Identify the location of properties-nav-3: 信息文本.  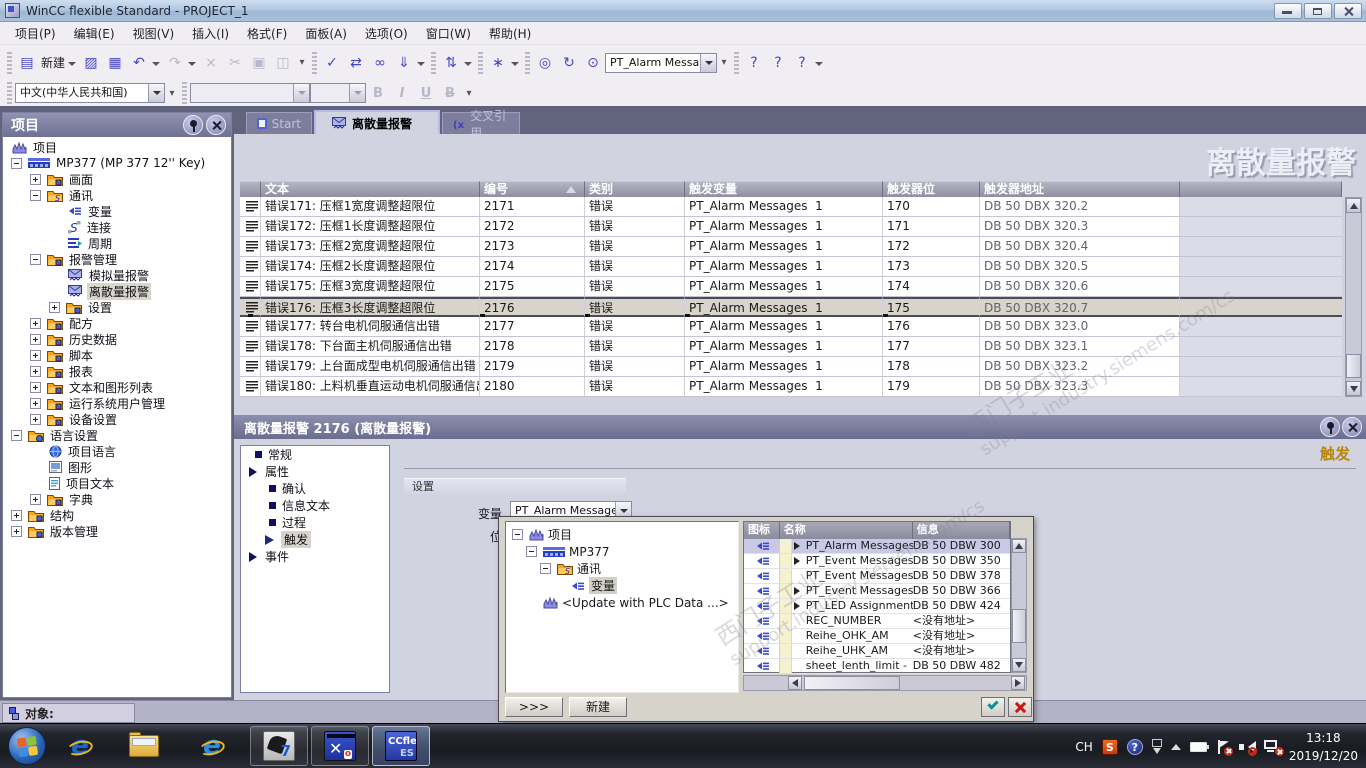
(315, 505).